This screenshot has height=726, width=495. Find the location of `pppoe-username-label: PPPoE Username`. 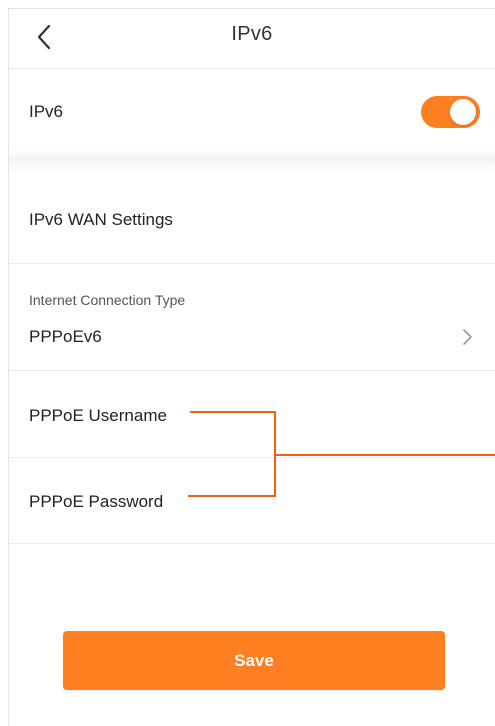

pppoe-username-label: PPPoE Username is located at coordinates (98, 415).